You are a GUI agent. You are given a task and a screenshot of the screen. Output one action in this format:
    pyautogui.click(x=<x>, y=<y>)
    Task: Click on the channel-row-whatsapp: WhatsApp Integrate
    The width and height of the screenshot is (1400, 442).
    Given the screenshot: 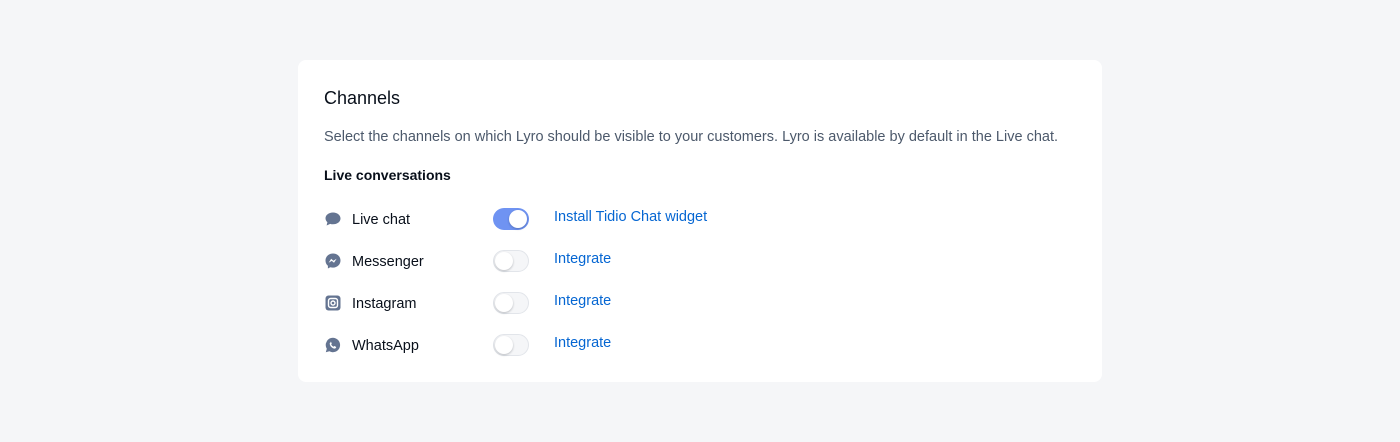 What is the action you would take?
    pyautogui.click(x=700, y=345)
    